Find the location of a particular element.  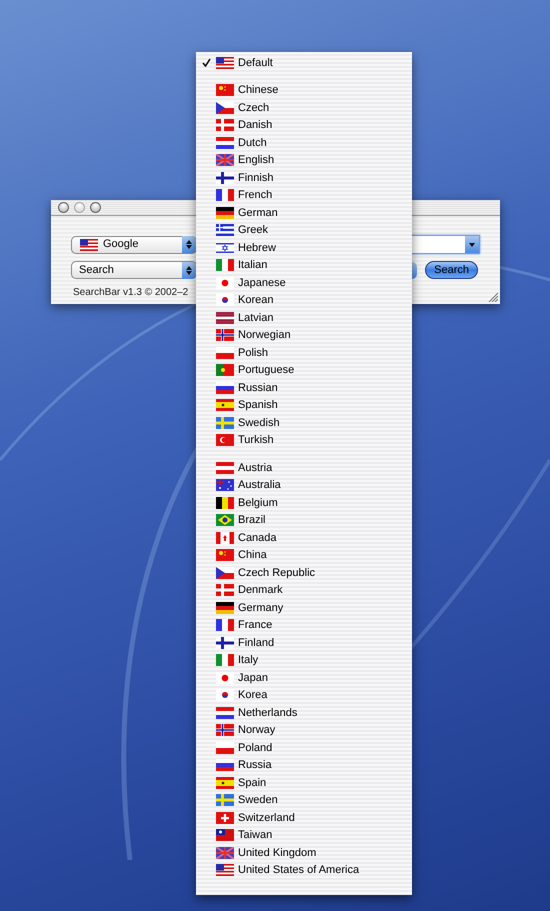

menu-item: Korea is located at coordinates (304, 695).